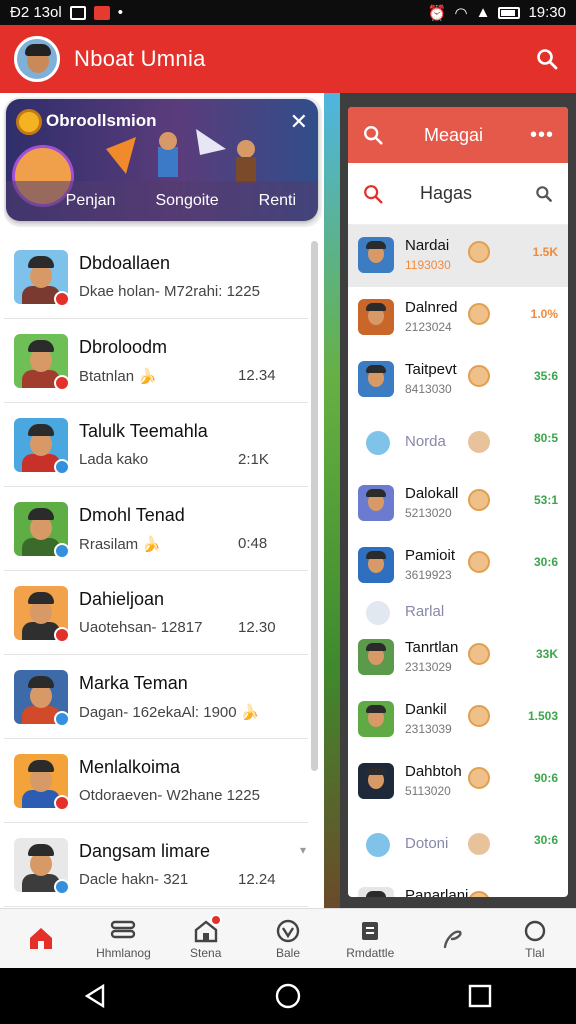  What do you see at coordinates (253, 543) in the screenshot?
I see `chat-time: 0:48` at bounding box center [253, 543].